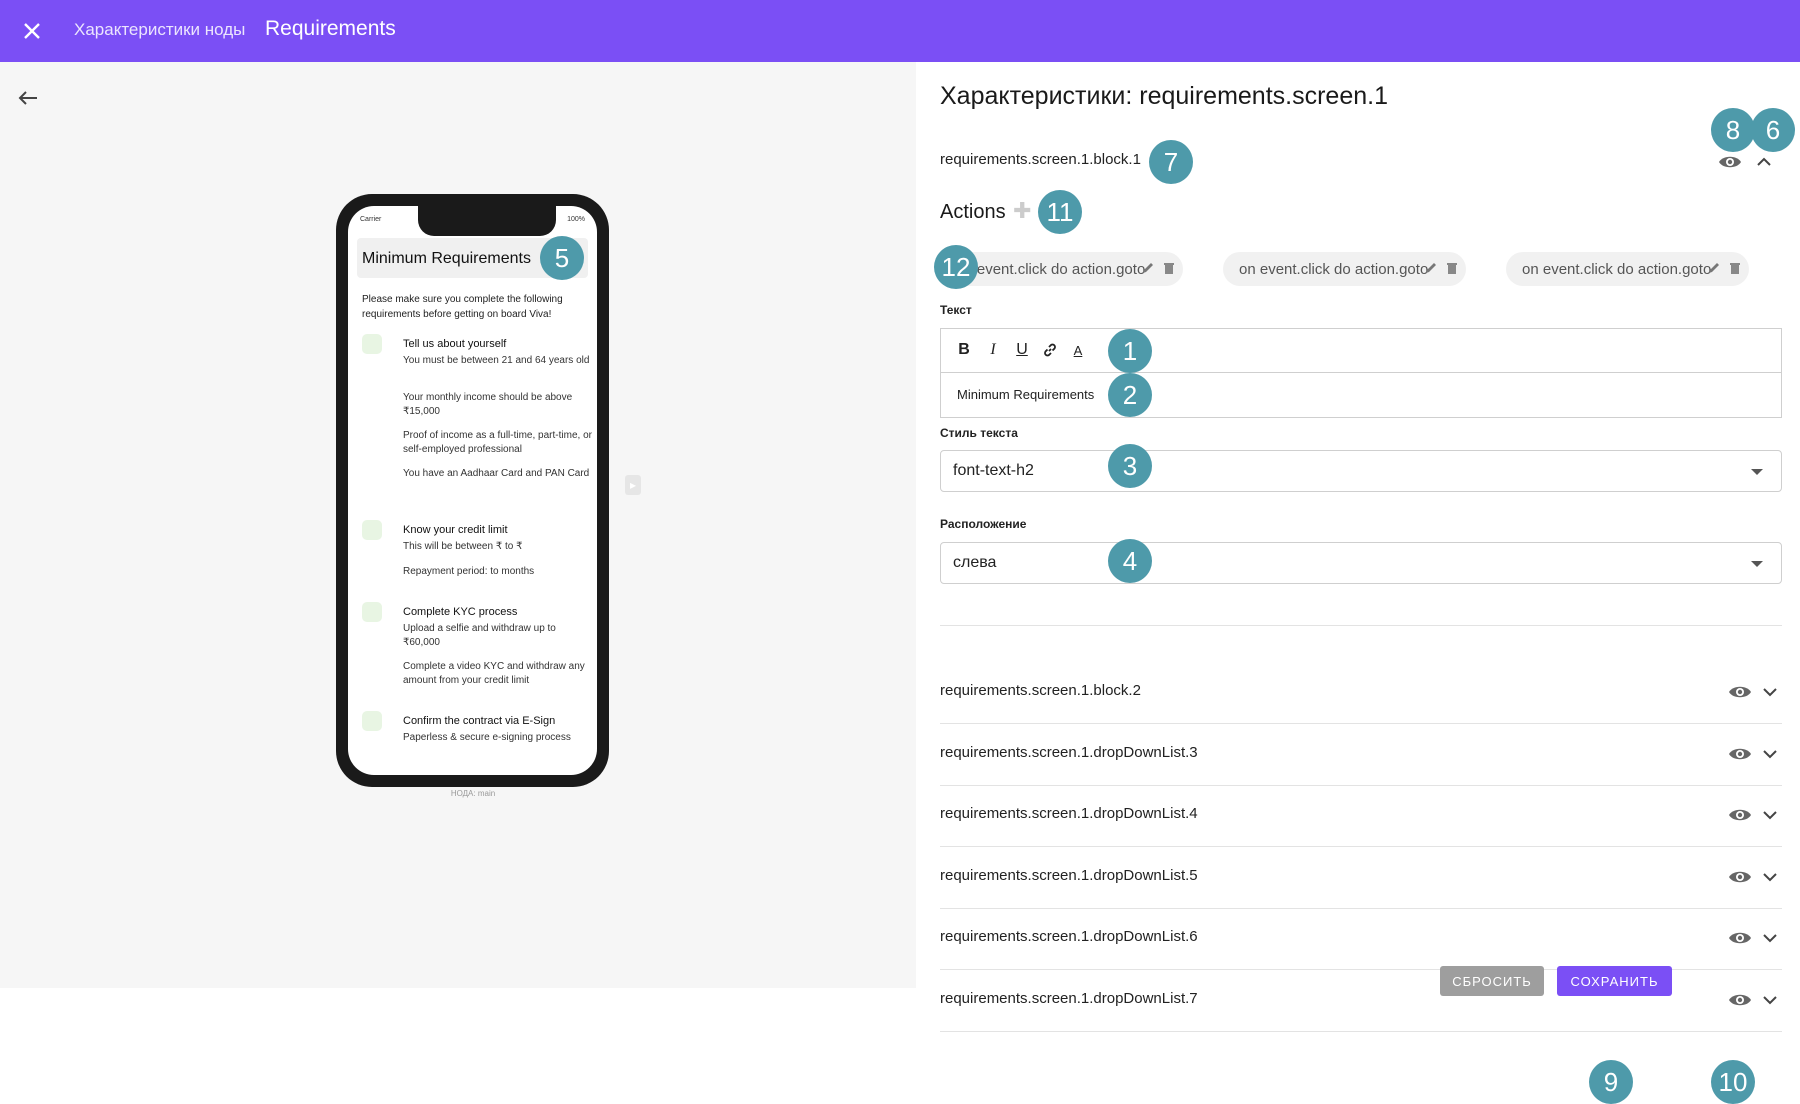 The width and height of the screenshot is (1800, 1104). I want to click on section-line: You must be between 21 and 64 years old, so click(496, 360).